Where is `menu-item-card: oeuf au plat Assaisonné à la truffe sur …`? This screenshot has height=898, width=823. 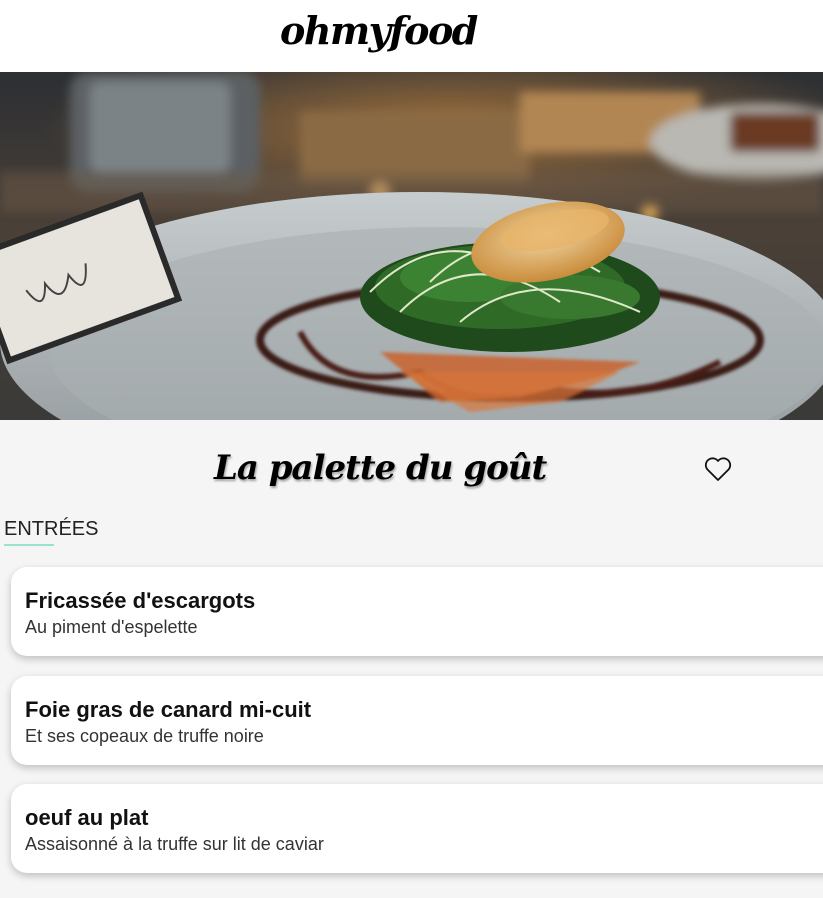
menu-item-card: oeuf au plat Assaisonné à la truffe sur … is located at coordinates (417, 828).